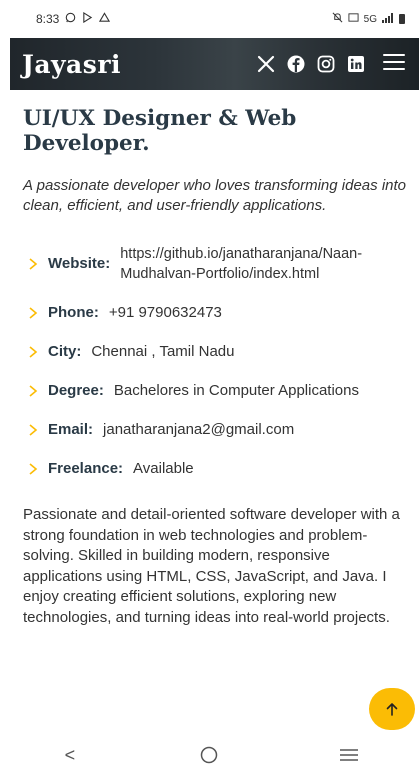 This screenshot has height=770, width=419. I want to click on detail-freelance: Freelance: Available, so click(218, 469).